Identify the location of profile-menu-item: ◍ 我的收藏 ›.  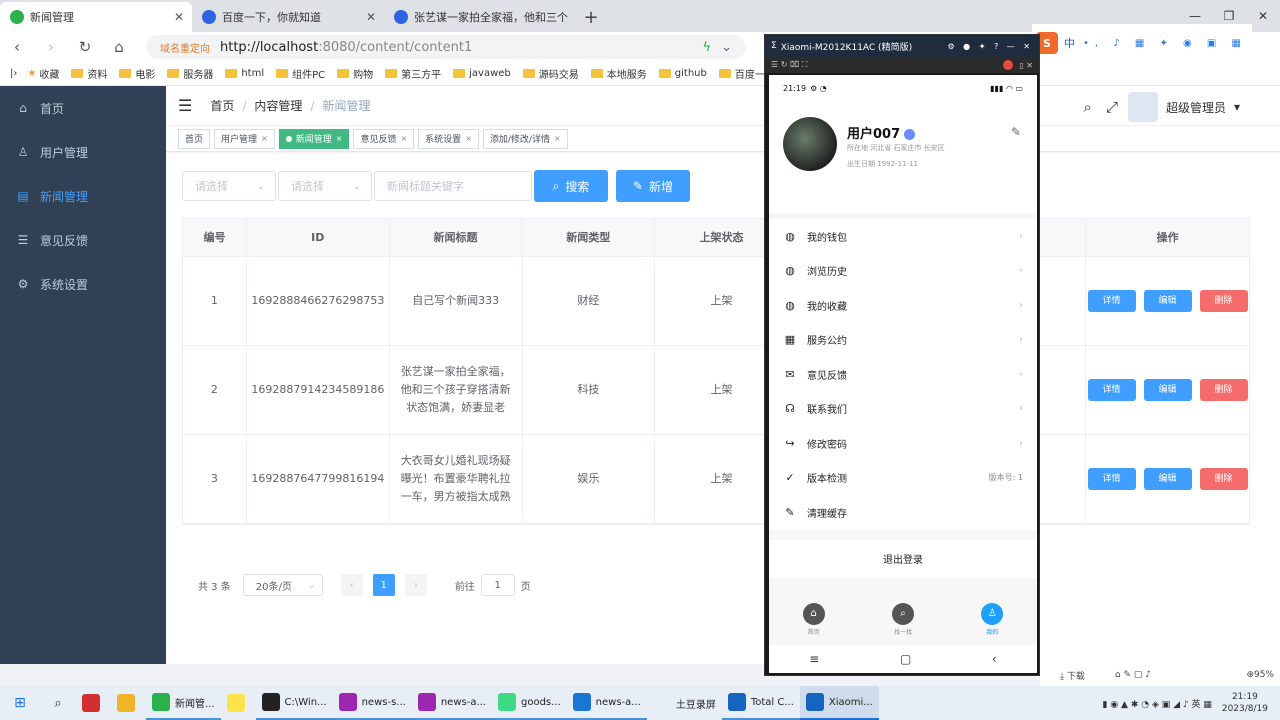
(903, 305).